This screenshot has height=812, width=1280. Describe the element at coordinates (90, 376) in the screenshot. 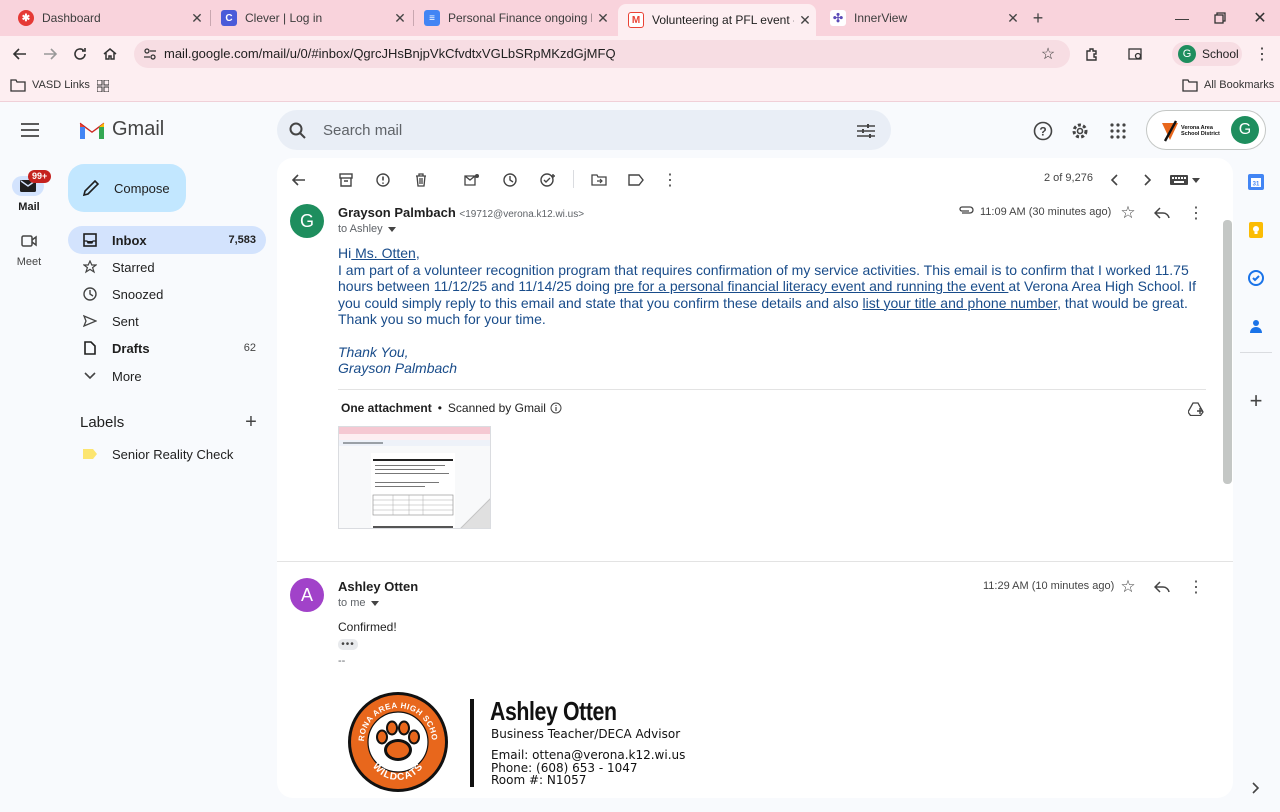

I see `chevron-down-icon` at that location.